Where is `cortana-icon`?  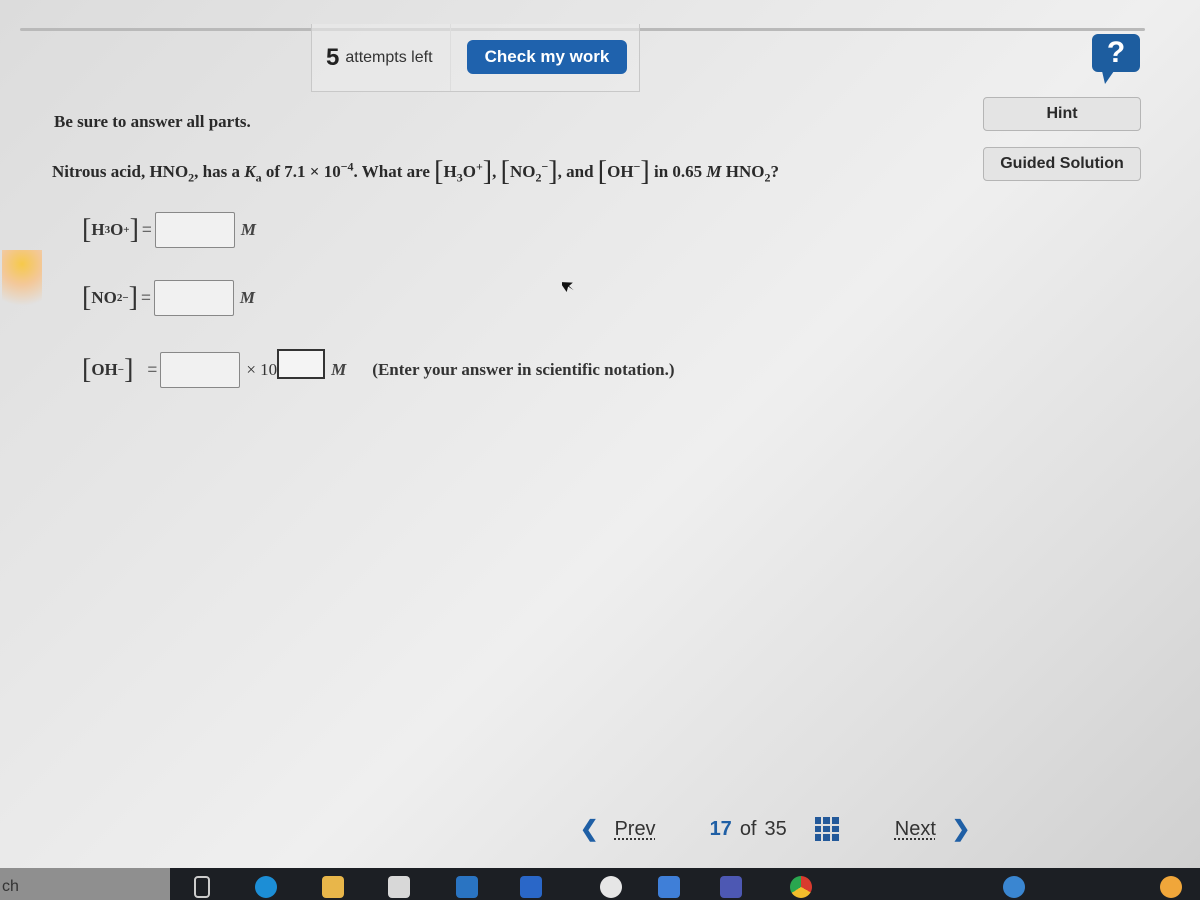
cortana-icon is located at coordinates (669, 887).